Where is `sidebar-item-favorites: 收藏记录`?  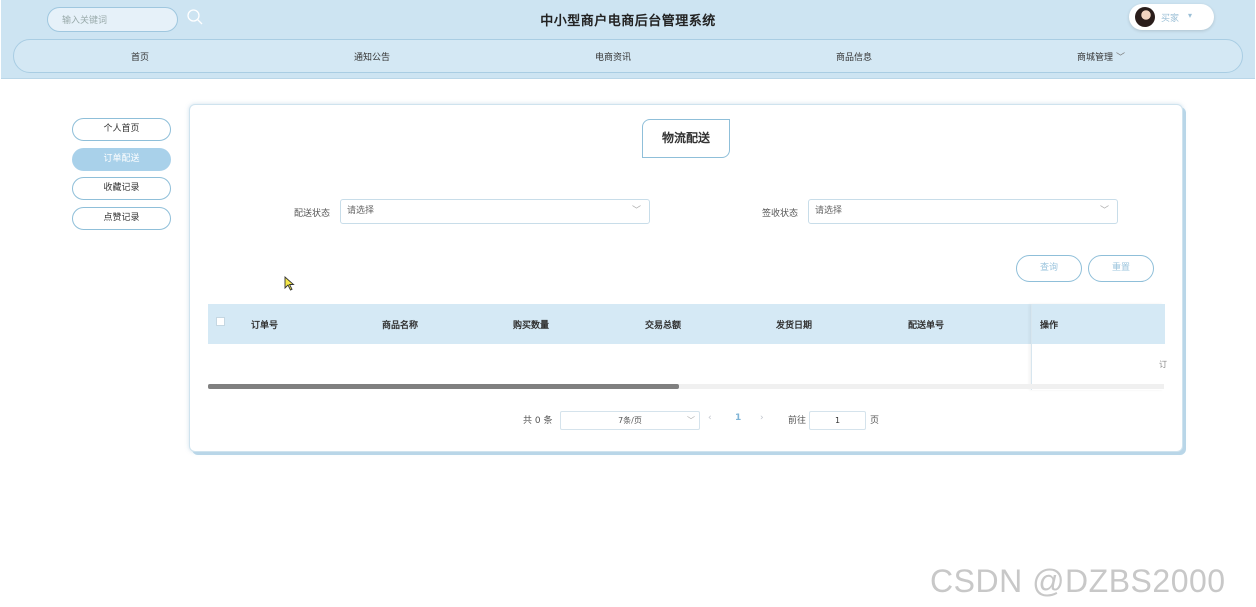 sidebar-item-favorites: 收藏记录 is located at coordinates (121, 188).